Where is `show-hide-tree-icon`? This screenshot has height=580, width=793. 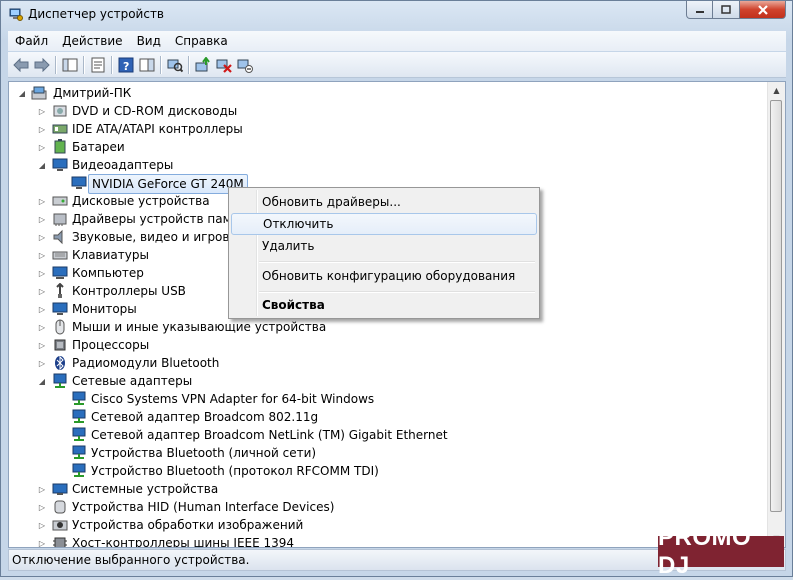 show-hide-tree-icon is located at coordinates (69, 64).